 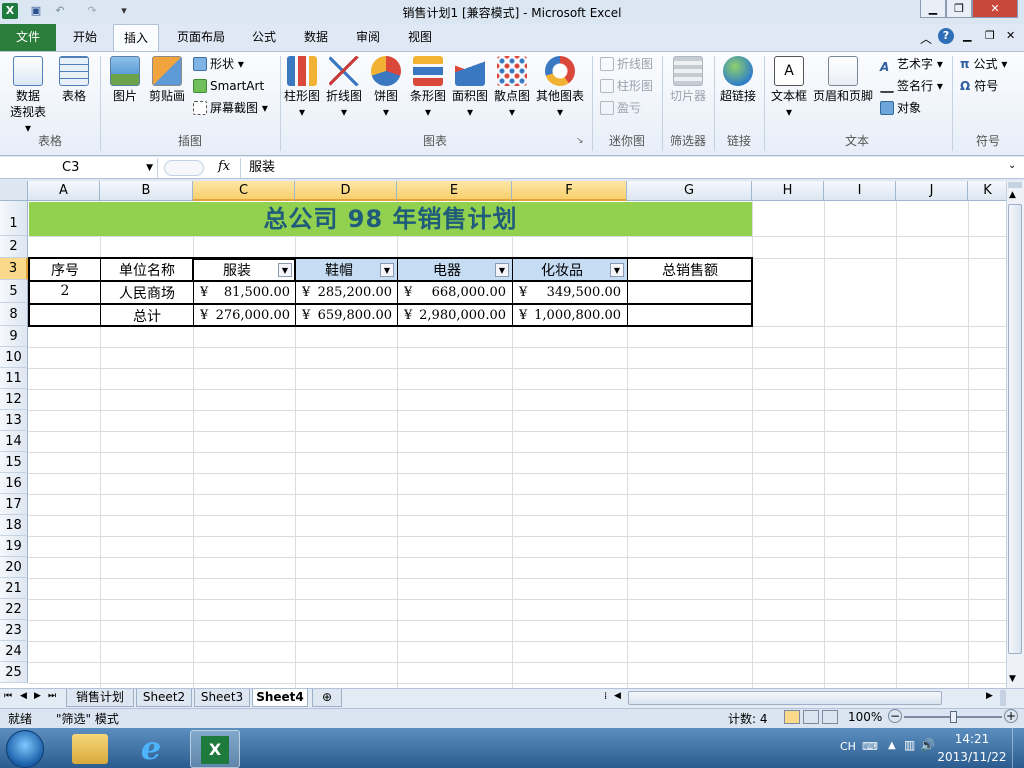 What do you see at coordinates (14, 218) in the screenshot?
I see `row-header-1: 1` at bounding box center [14, 218].